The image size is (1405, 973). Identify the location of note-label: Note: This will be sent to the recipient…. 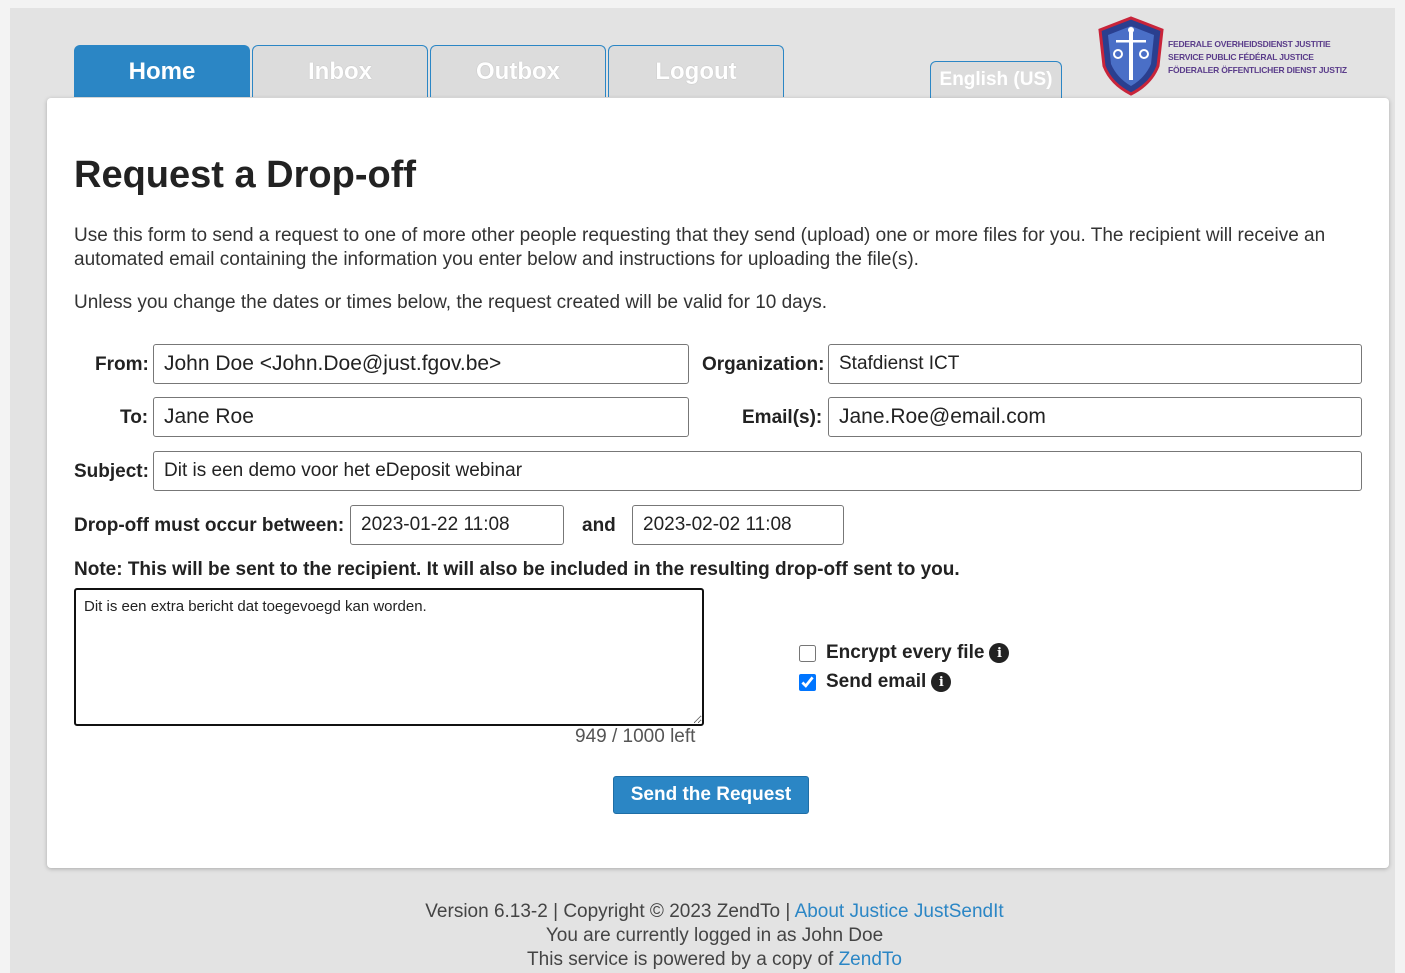
(517, 569).